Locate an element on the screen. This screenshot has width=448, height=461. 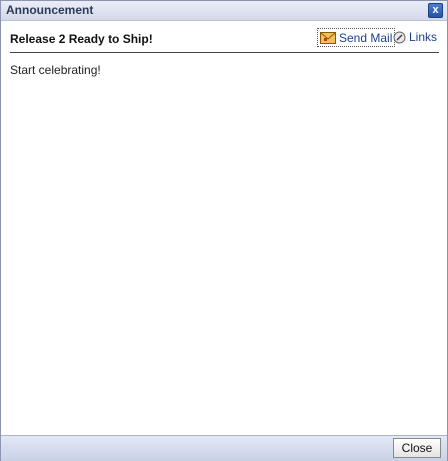
links-link: Links is located at coordinates (415, 37).